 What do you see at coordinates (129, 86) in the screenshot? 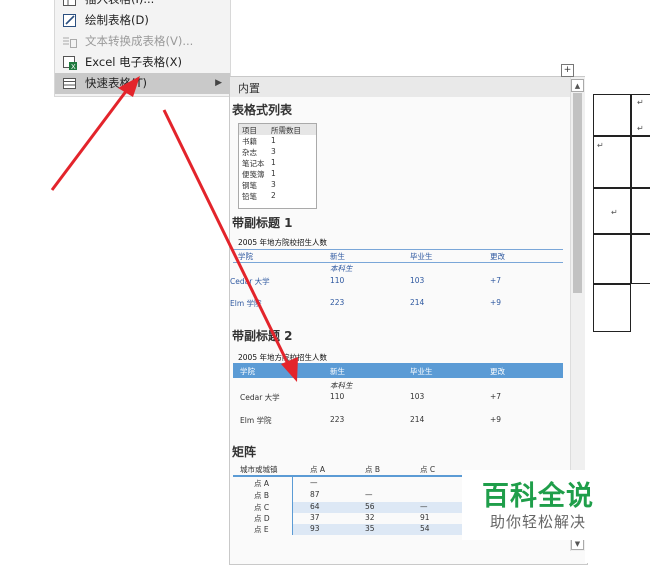
I see `red-arrow-1-head` at bounding box center [129, 86].